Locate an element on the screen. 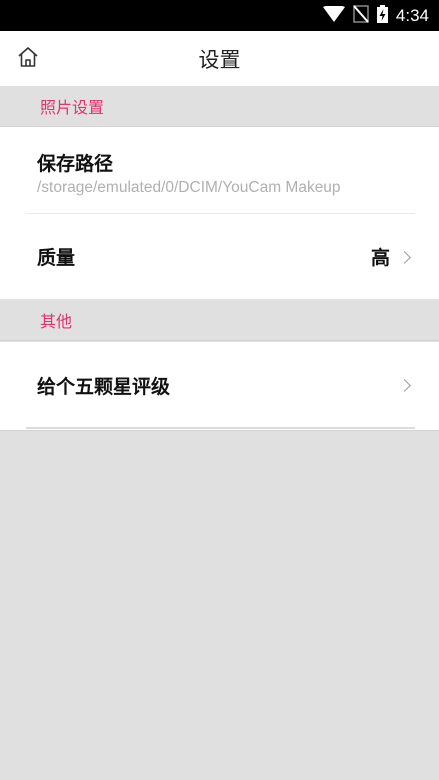  save-path-label: 保存路径 is located at coordinates (75, 164).